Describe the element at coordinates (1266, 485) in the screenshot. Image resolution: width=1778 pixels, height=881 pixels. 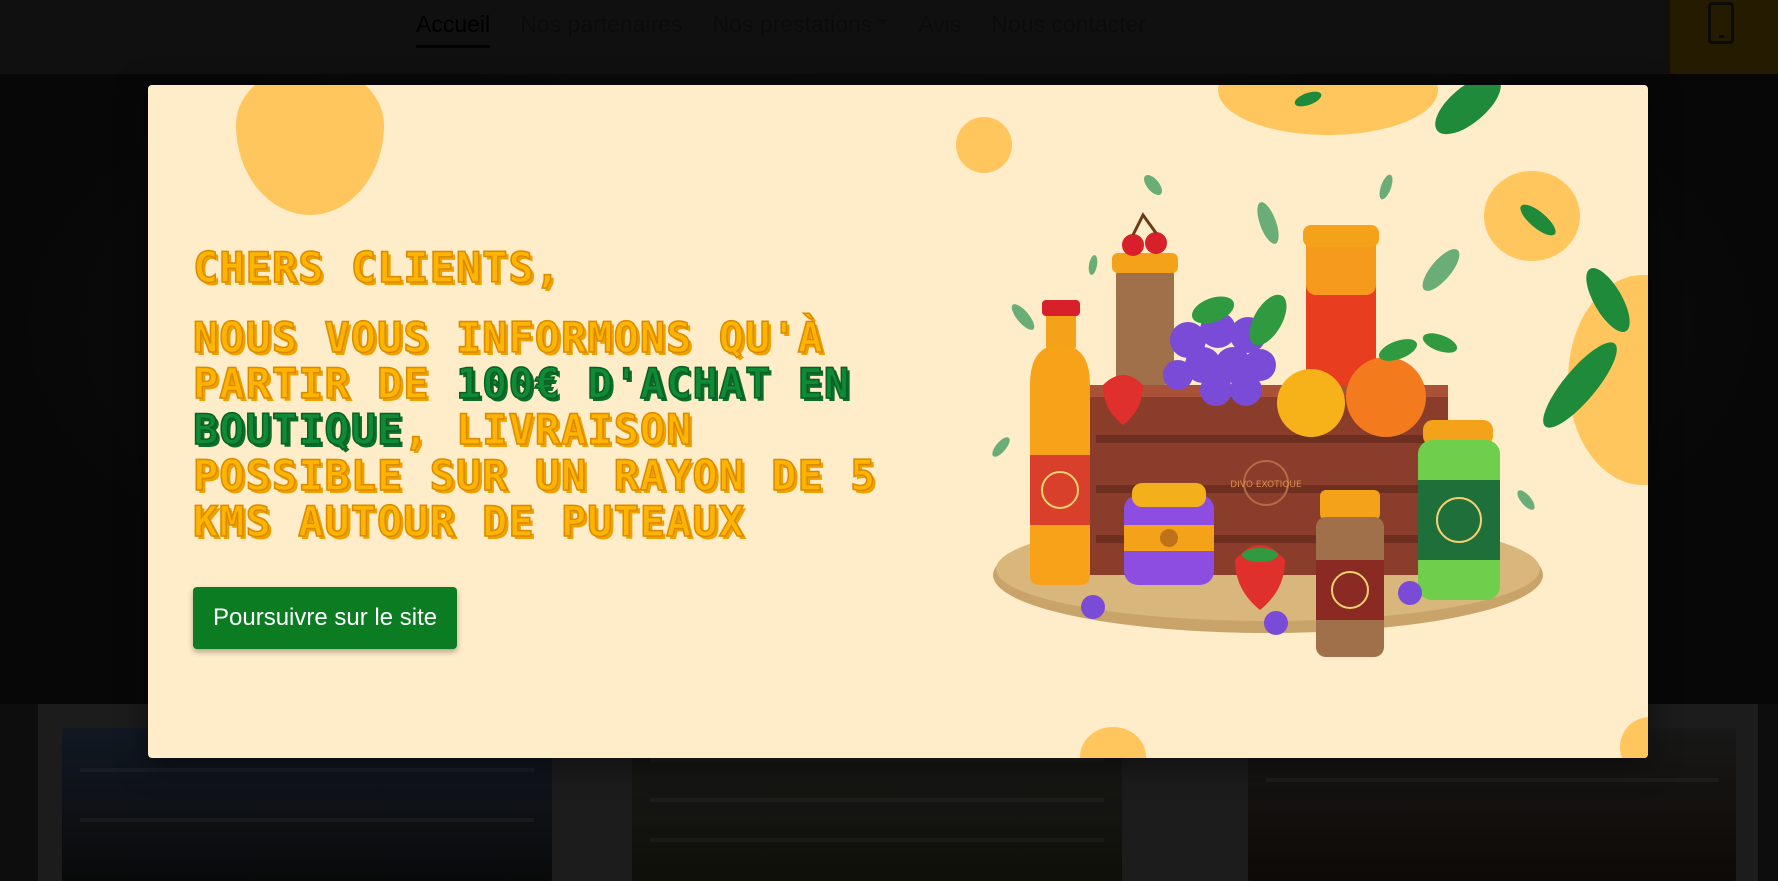
I see `crate-brand-label: DIVO EXOTIQUE` at that location.